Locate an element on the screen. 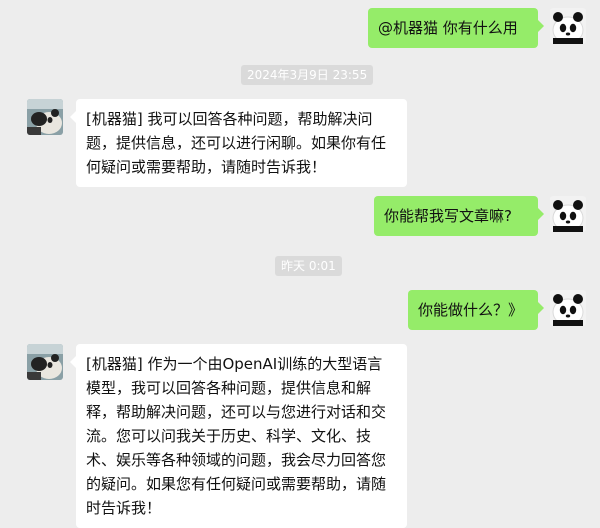  timestamp-label: 昨天 0:01 is located at coordinates (308, 266).